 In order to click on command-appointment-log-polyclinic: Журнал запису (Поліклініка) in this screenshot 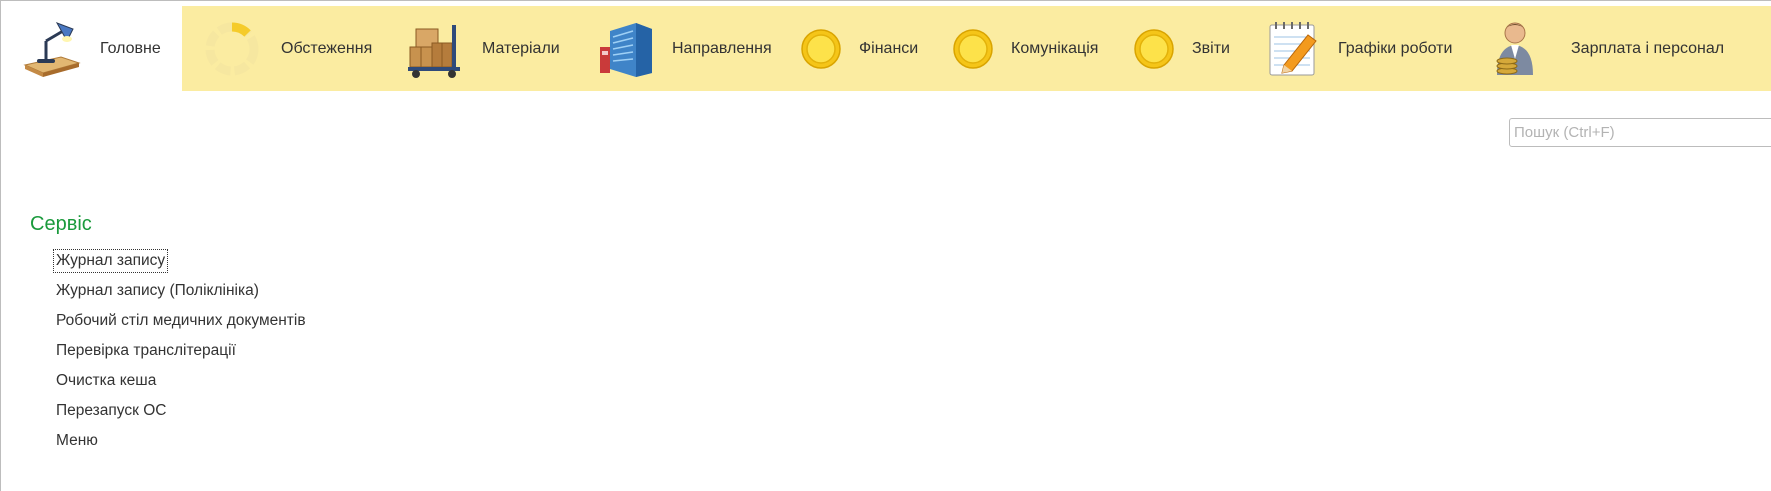, I will do `click(181, 294)`.